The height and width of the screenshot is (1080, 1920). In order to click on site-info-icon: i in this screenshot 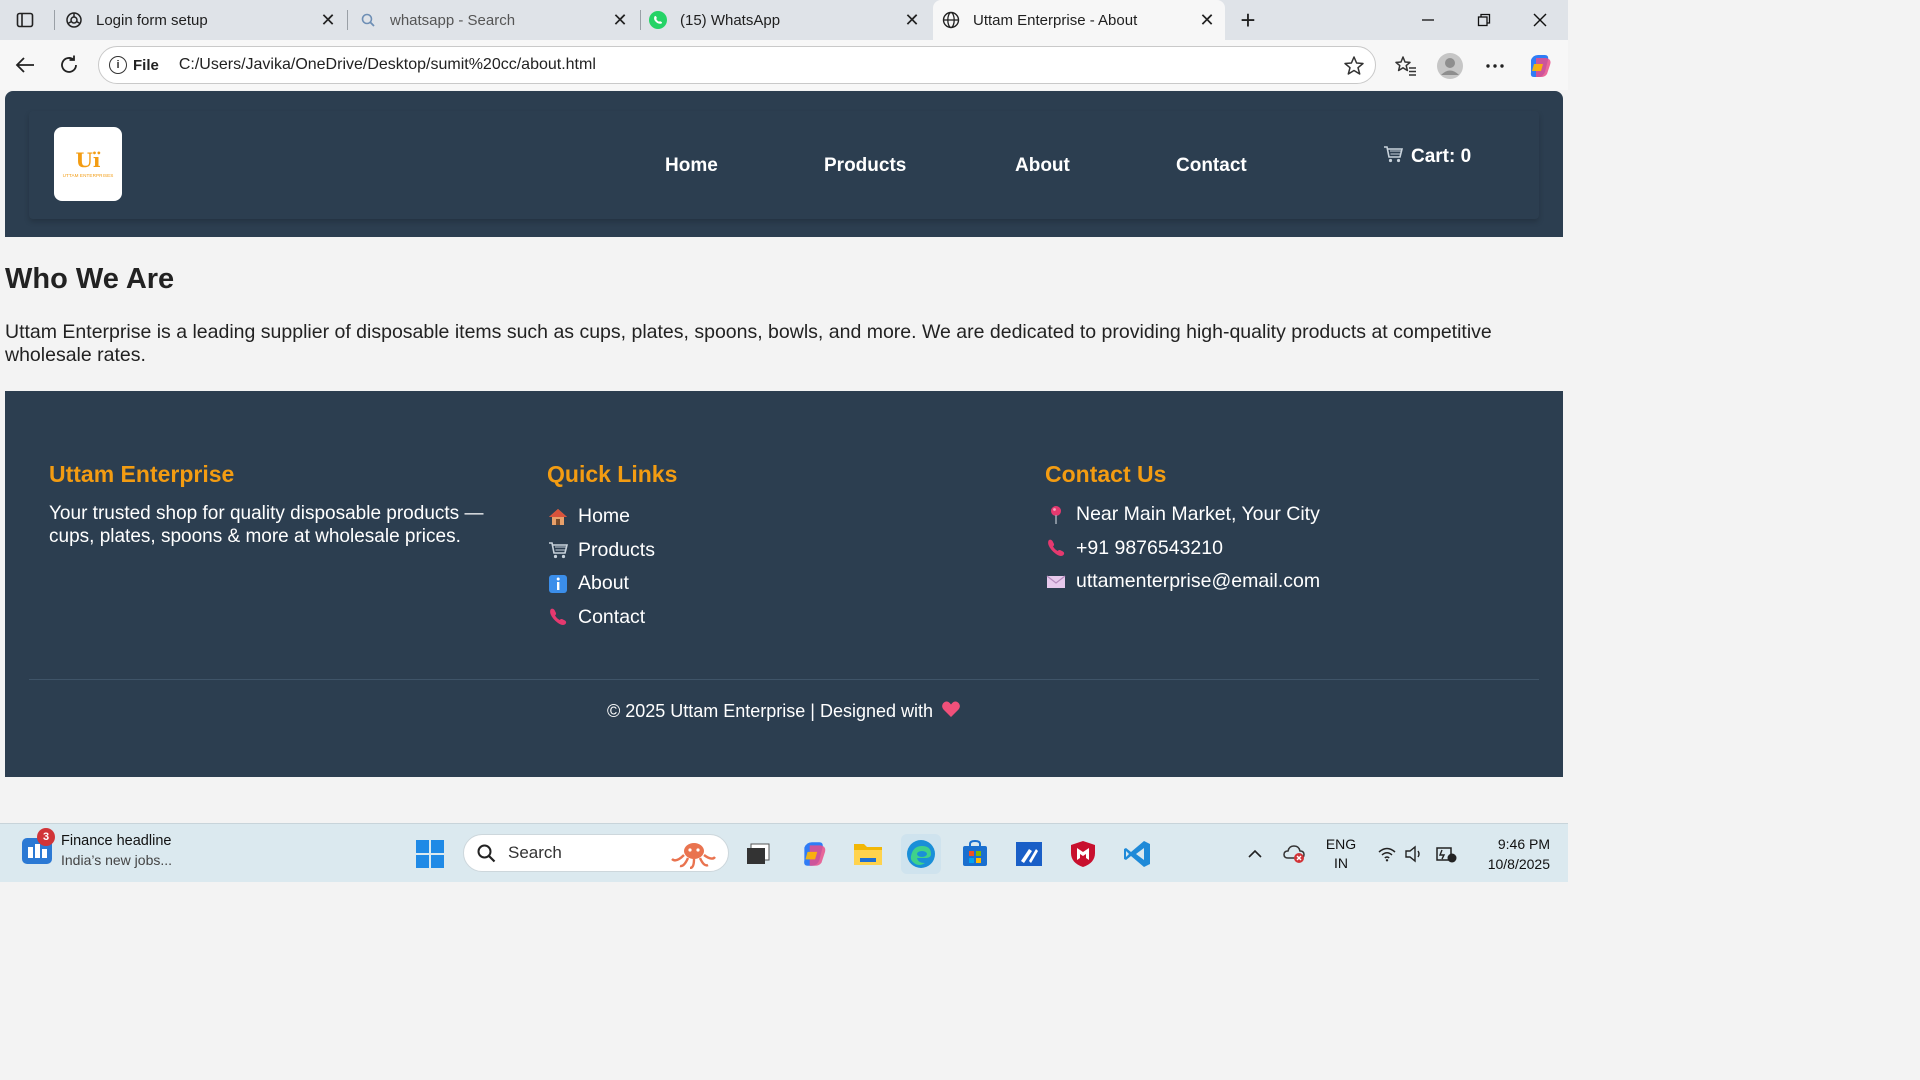, I will do `click(118, 65)`.